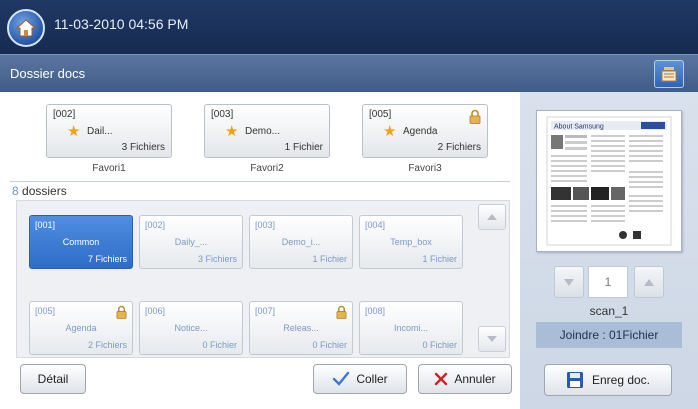 This screenshot has height=409, width=698. I want to click on folder-tile: [008] Incomi... 0 Fichier, so click(411, 328).